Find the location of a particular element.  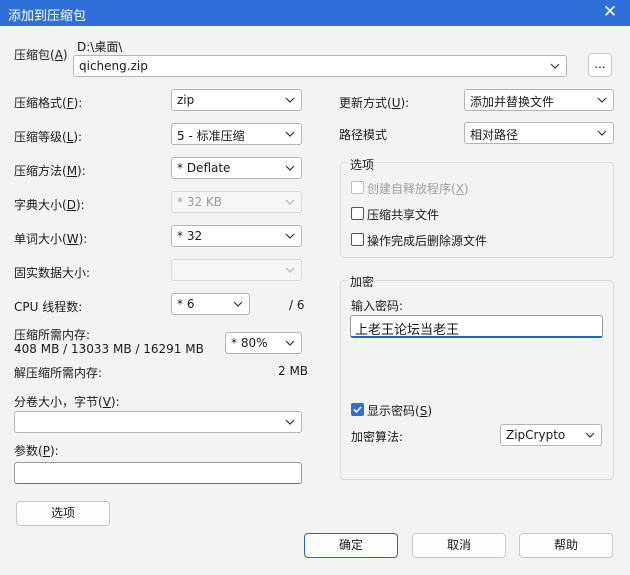

delete-checkbox is located at coordinates (357, 239).